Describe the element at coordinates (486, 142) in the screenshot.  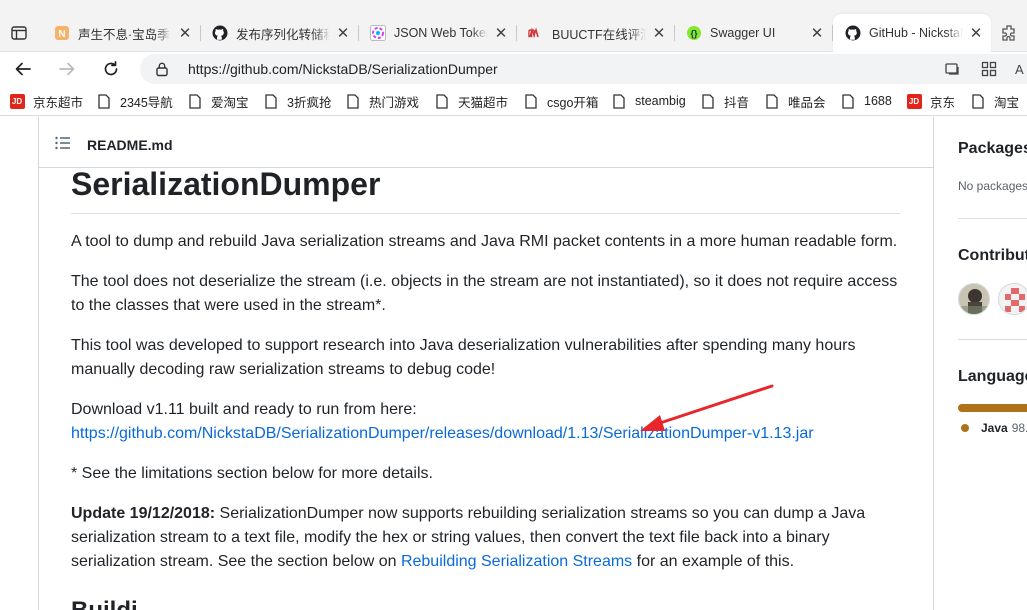
I see `readme-header: README.md` at that location.